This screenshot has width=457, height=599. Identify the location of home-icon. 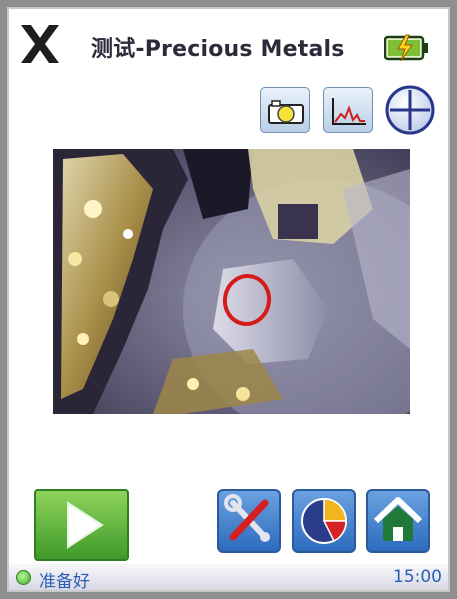
(398, 519).